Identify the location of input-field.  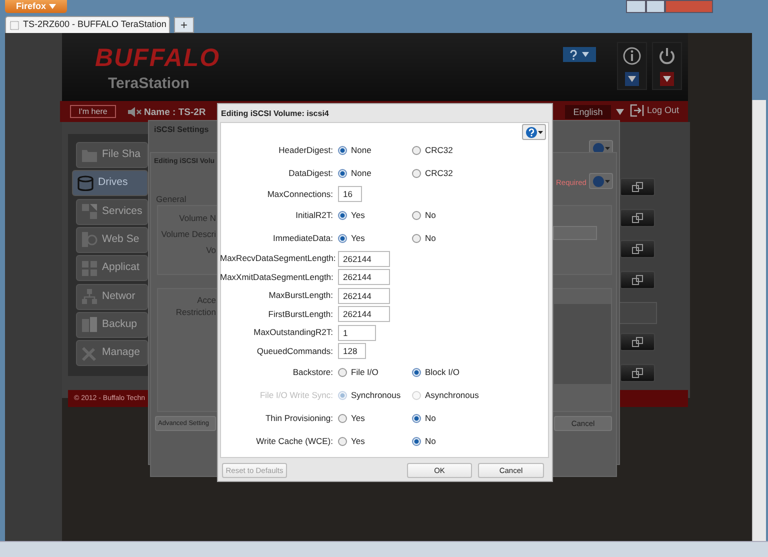
(575, 233).